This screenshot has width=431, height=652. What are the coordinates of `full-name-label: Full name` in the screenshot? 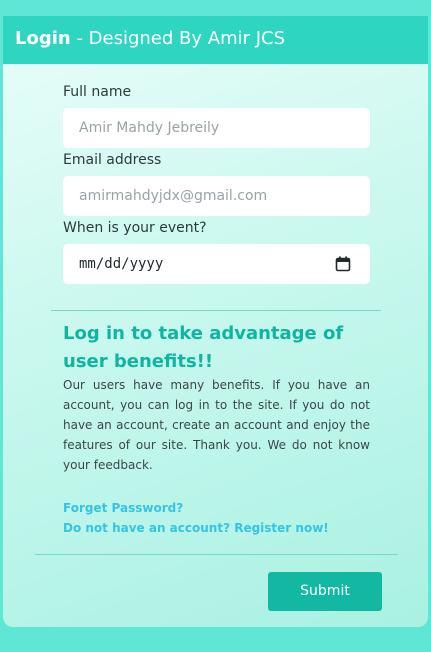 It's located at (97, 92).